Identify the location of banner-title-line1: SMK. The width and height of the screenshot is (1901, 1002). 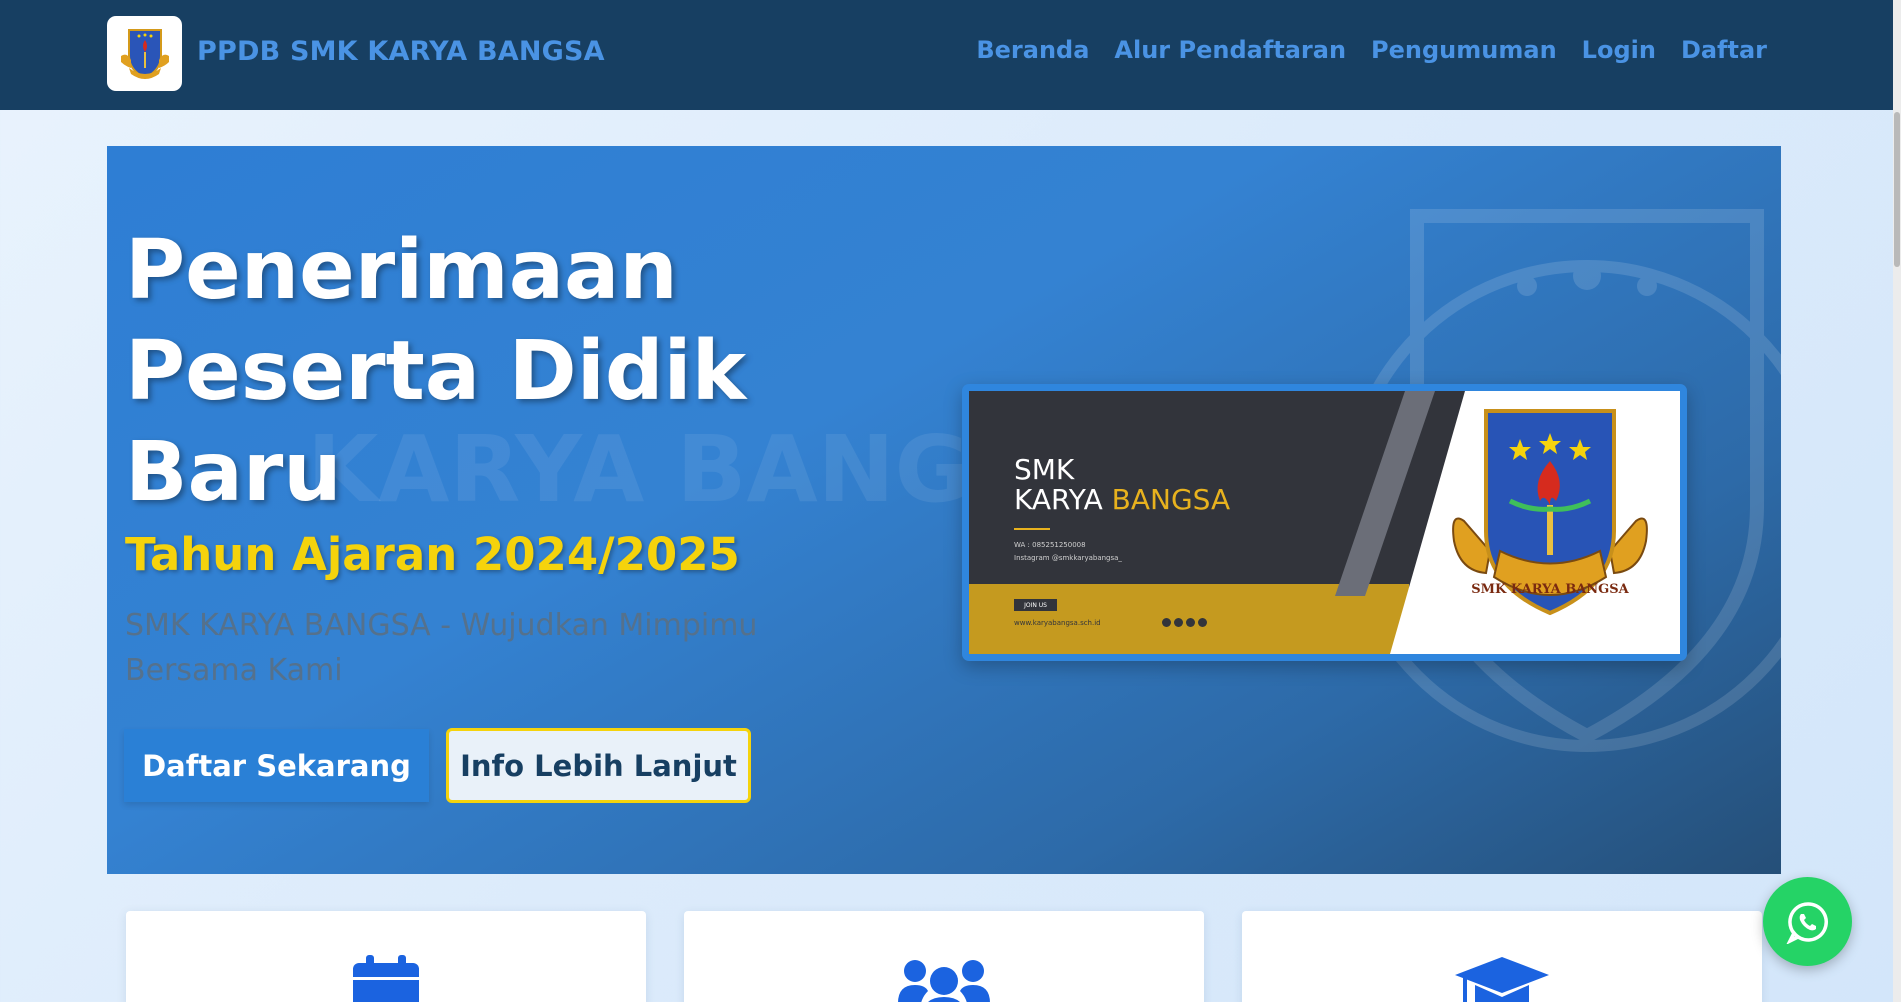
(1044, 469).